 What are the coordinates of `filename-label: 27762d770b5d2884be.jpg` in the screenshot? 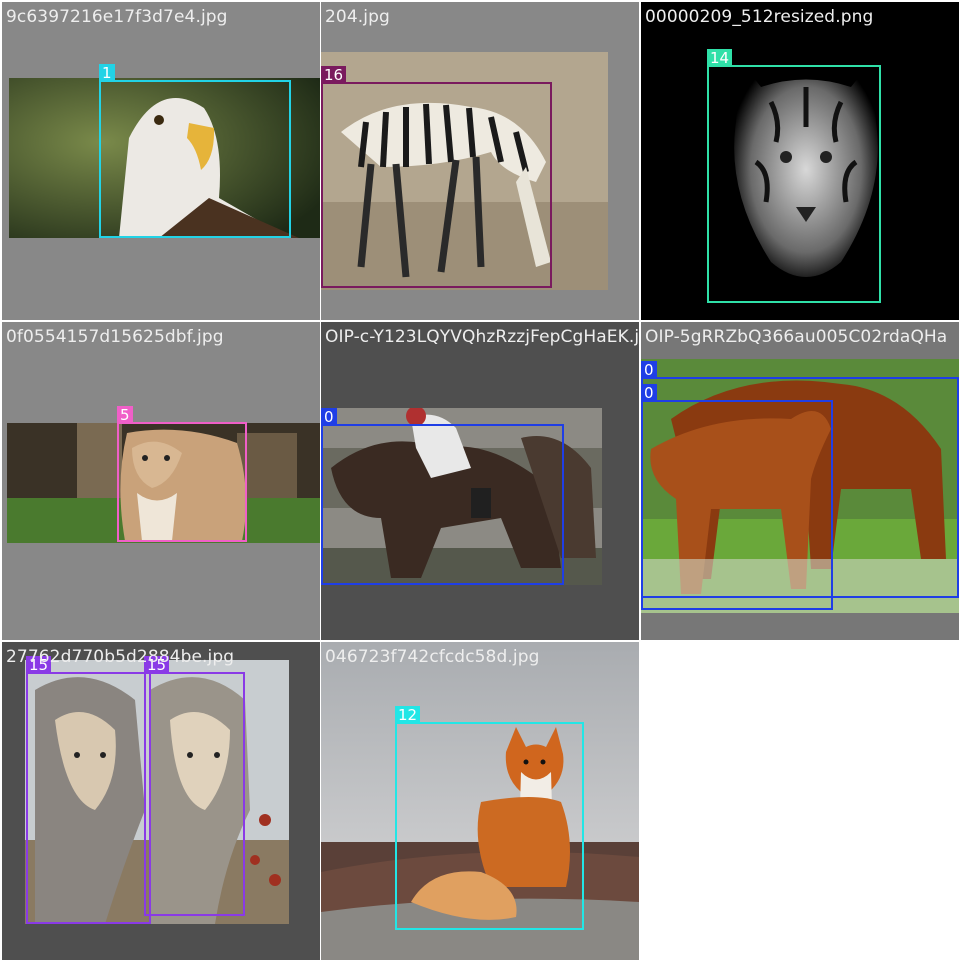 It's located at (120, 657).